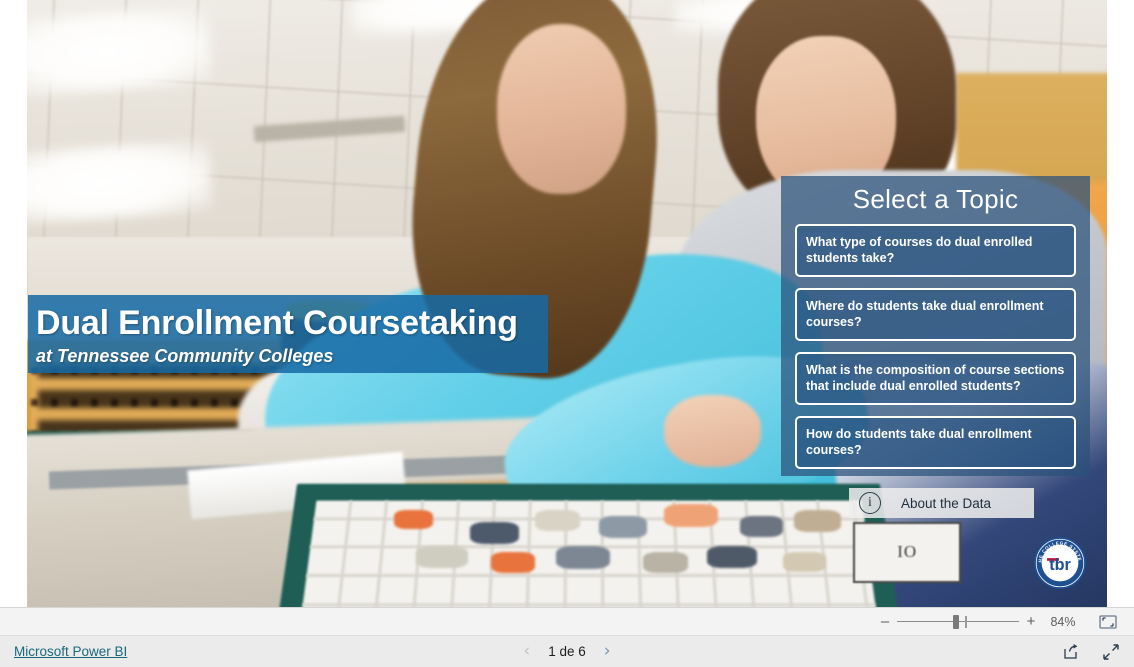 Image resolution: width=1134 pixels, height=667 pixels. Describe the element at coordinates (526, 651) in the screenshot. I see `chevron-left-icon: ‹` at that location.